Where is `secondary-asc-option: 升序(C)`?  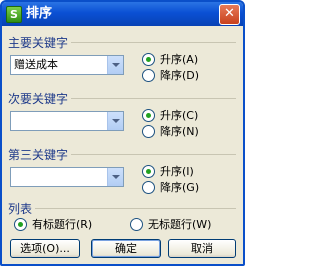
secondary-asc-option: 升序(C) is located at coordinates (170, 115).